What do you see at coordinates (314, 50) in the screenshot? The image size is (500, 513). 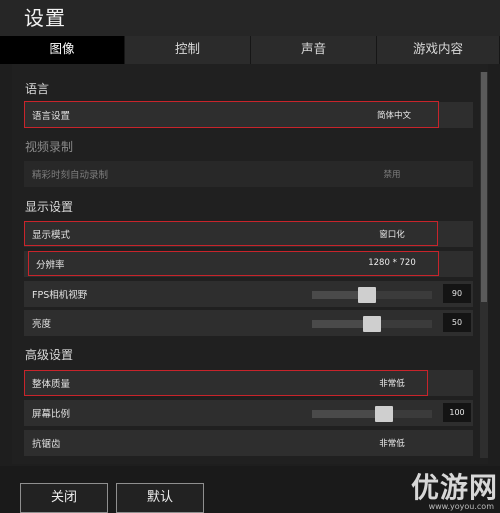 I see `tab-sound: 声音` at bounding box center [314, 50].